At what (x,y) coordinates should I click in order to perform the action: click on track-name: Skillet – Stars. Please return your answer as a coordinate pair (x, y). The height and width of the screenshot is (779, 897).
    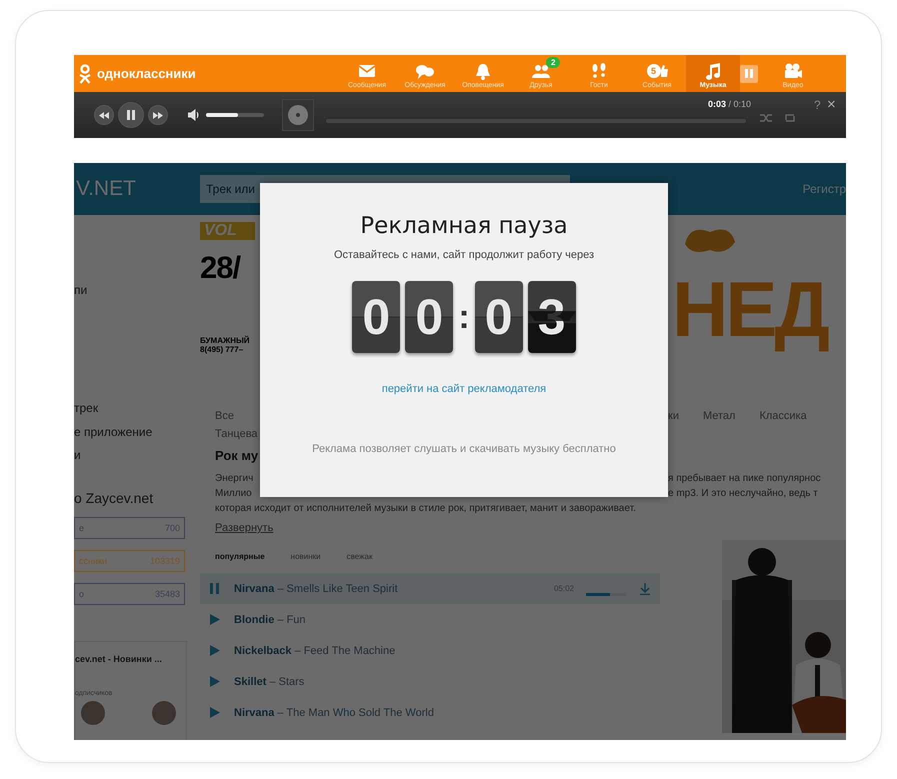
    Looking at the image, I should click on (269, 682).